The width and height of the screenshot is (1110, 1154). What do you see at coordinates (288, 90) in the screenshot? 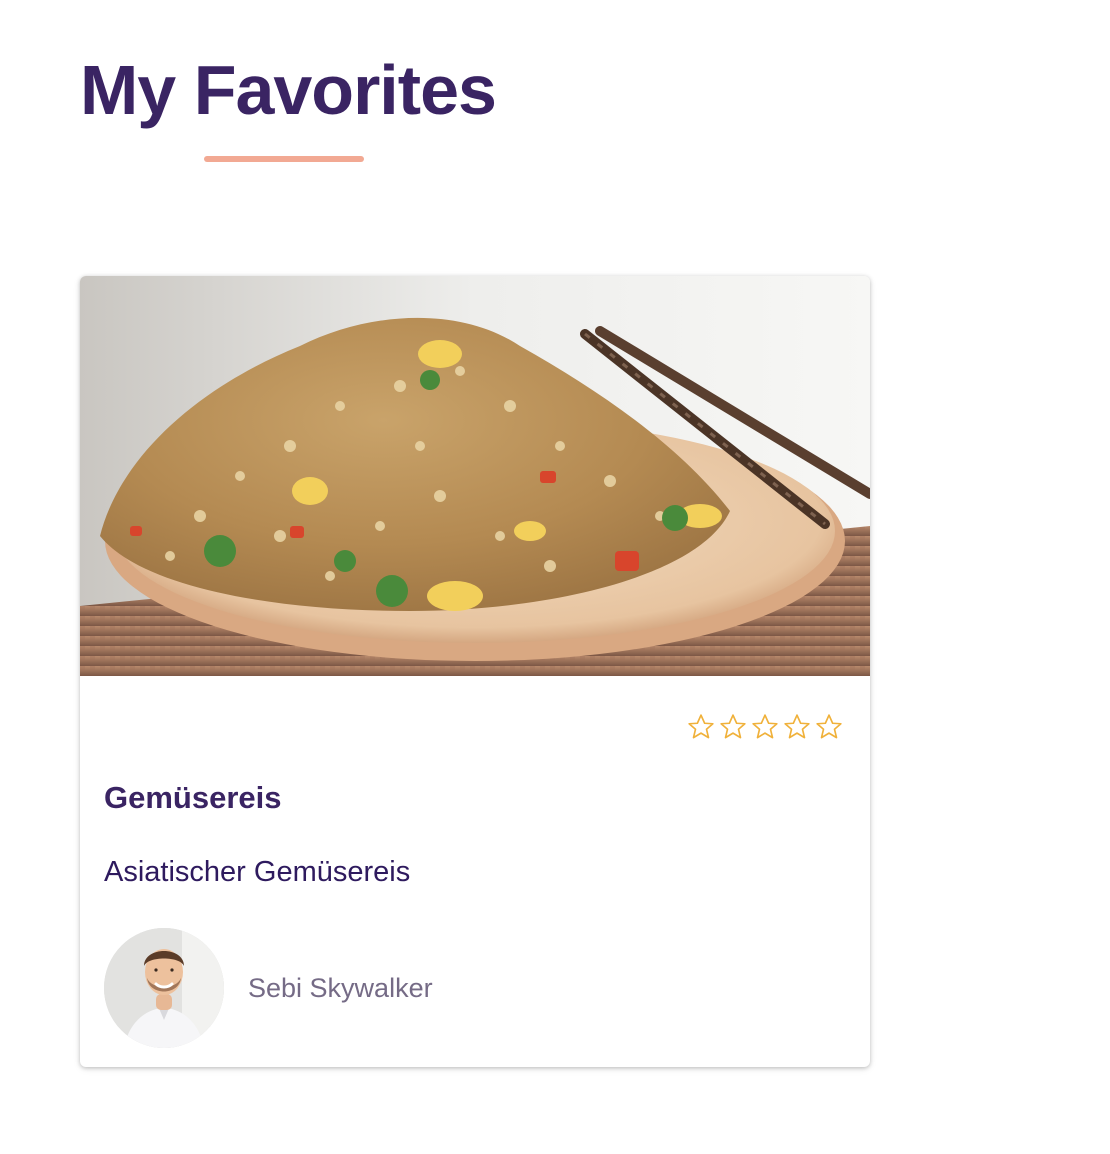
I see `page-title: My Favorites` at bounding box center [288, 90].